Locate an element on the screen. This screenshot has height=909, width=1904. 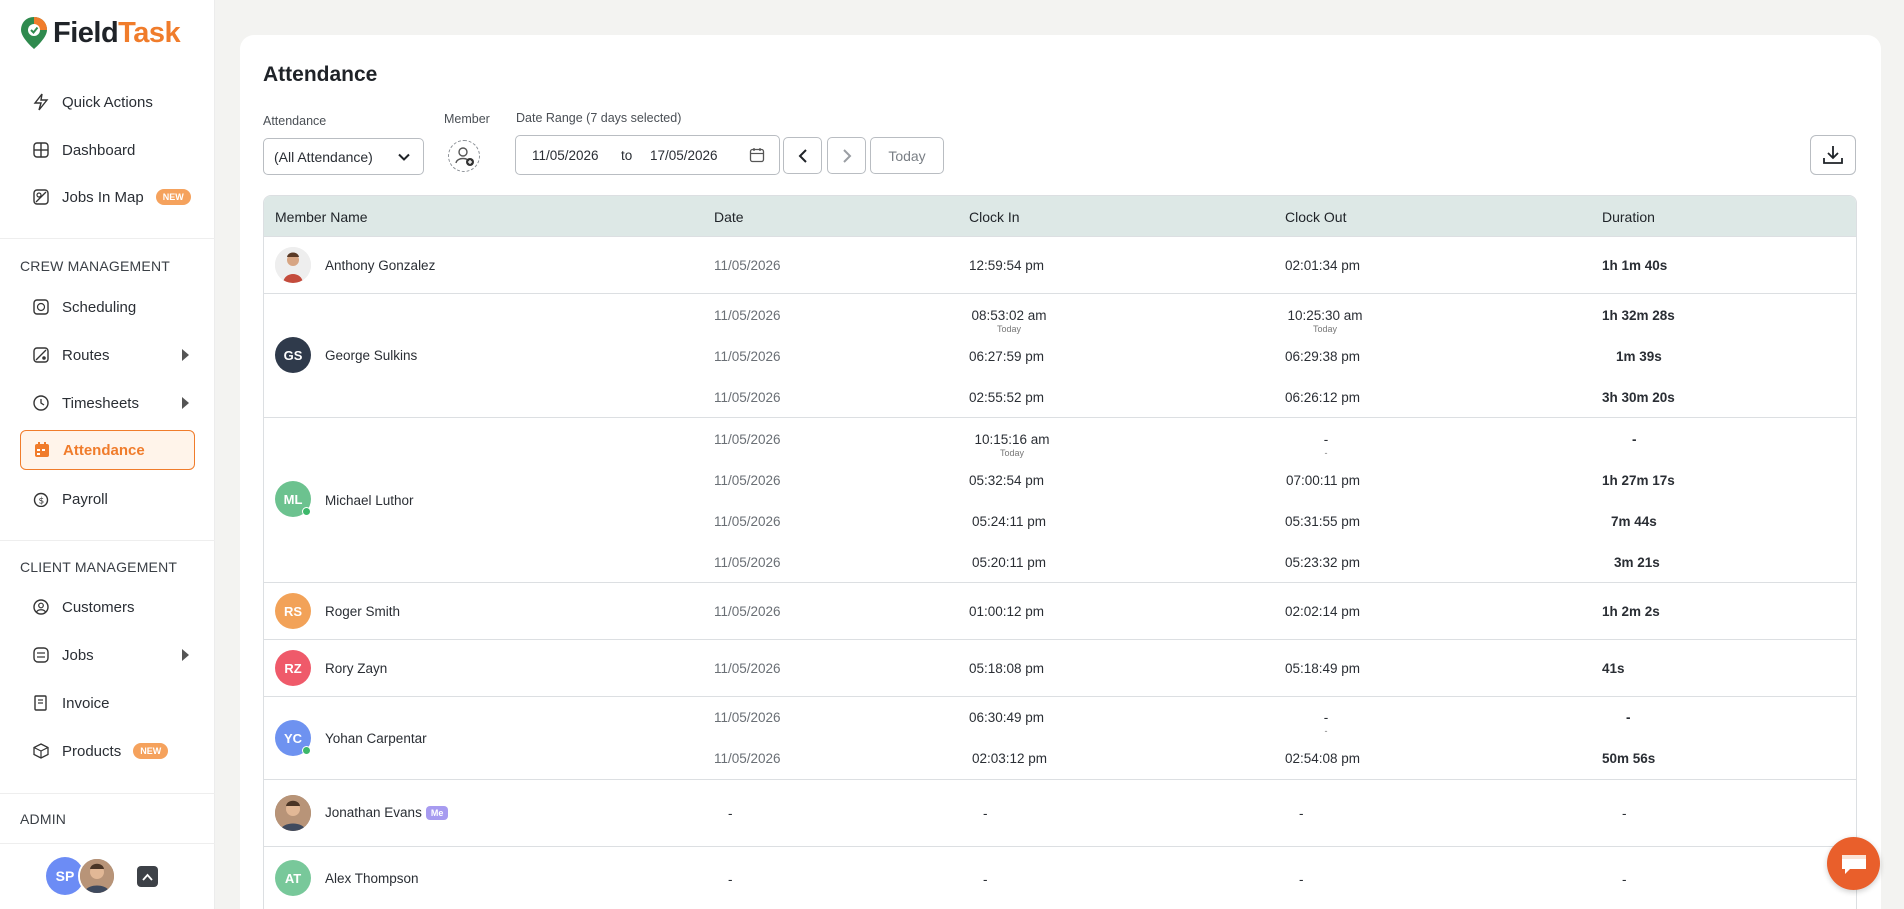
sidebar-item-dashboard: Dashboard is located at coordinates (107, 150).